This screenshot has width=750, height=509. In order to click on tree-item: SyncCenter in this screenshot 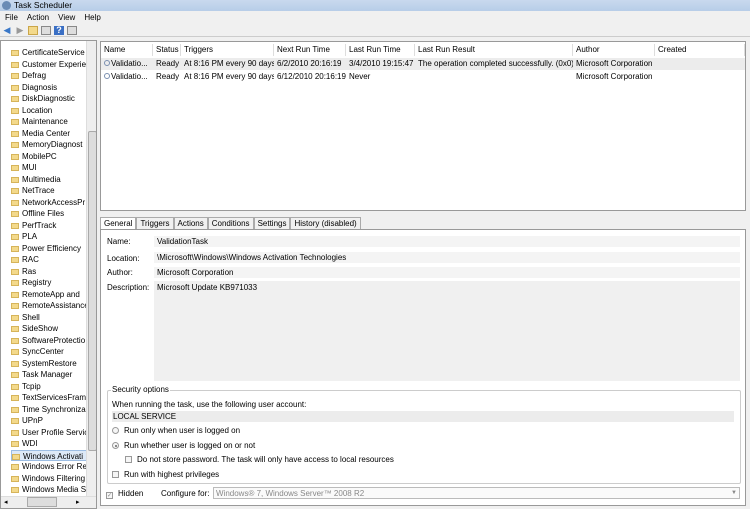, I will do `click(50, 351)`.